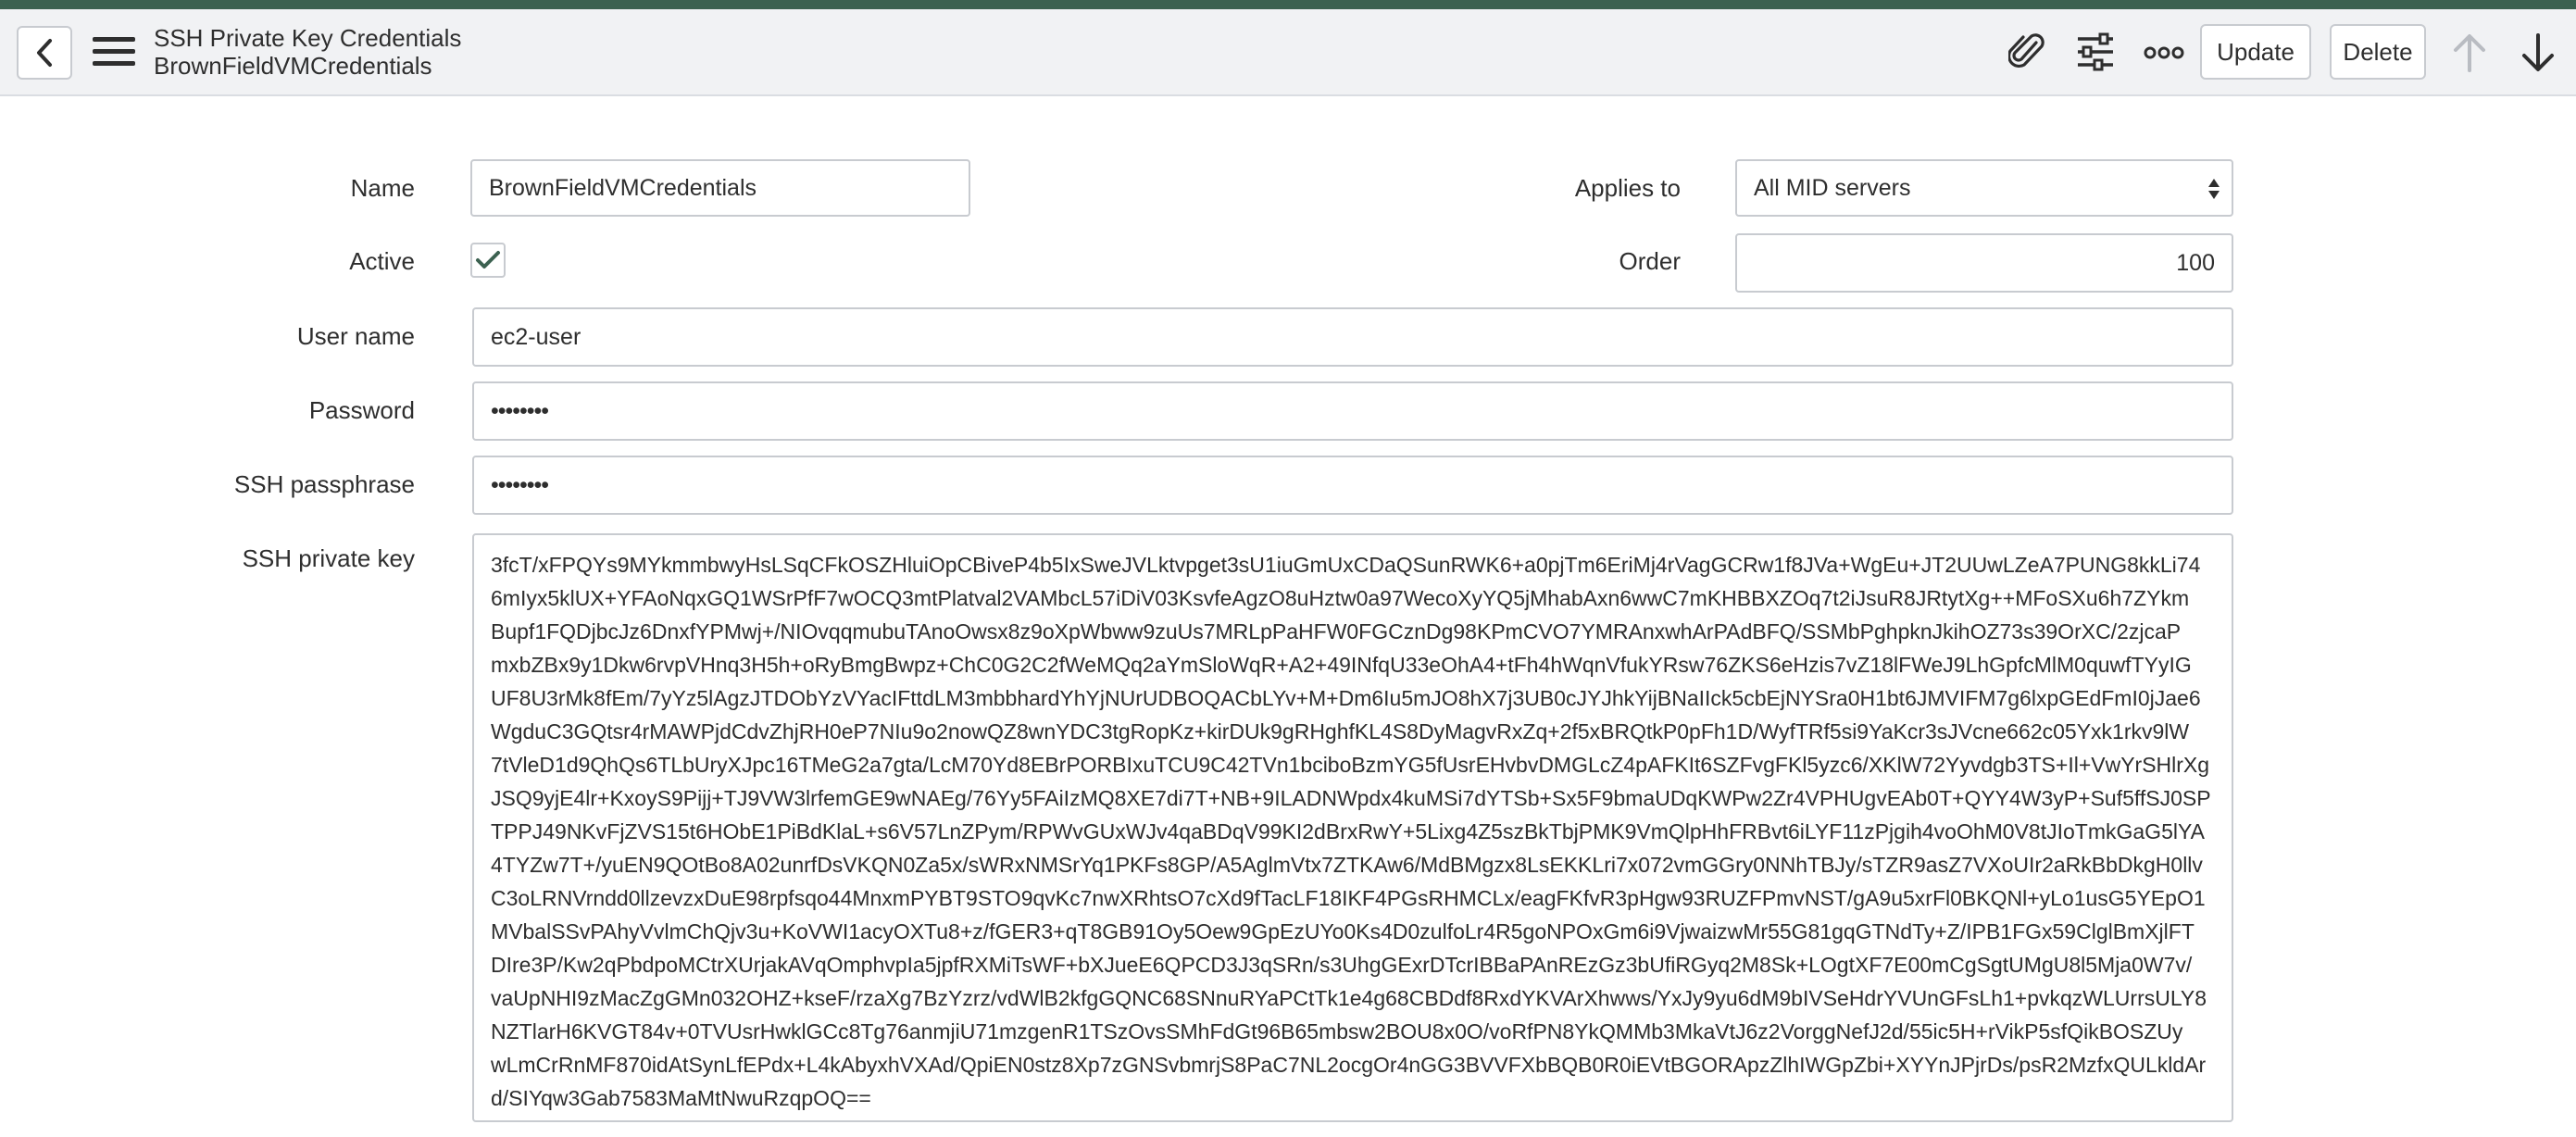 The image size is (2576, 1137). I want to click on name-label: Name, so click(383, 188).